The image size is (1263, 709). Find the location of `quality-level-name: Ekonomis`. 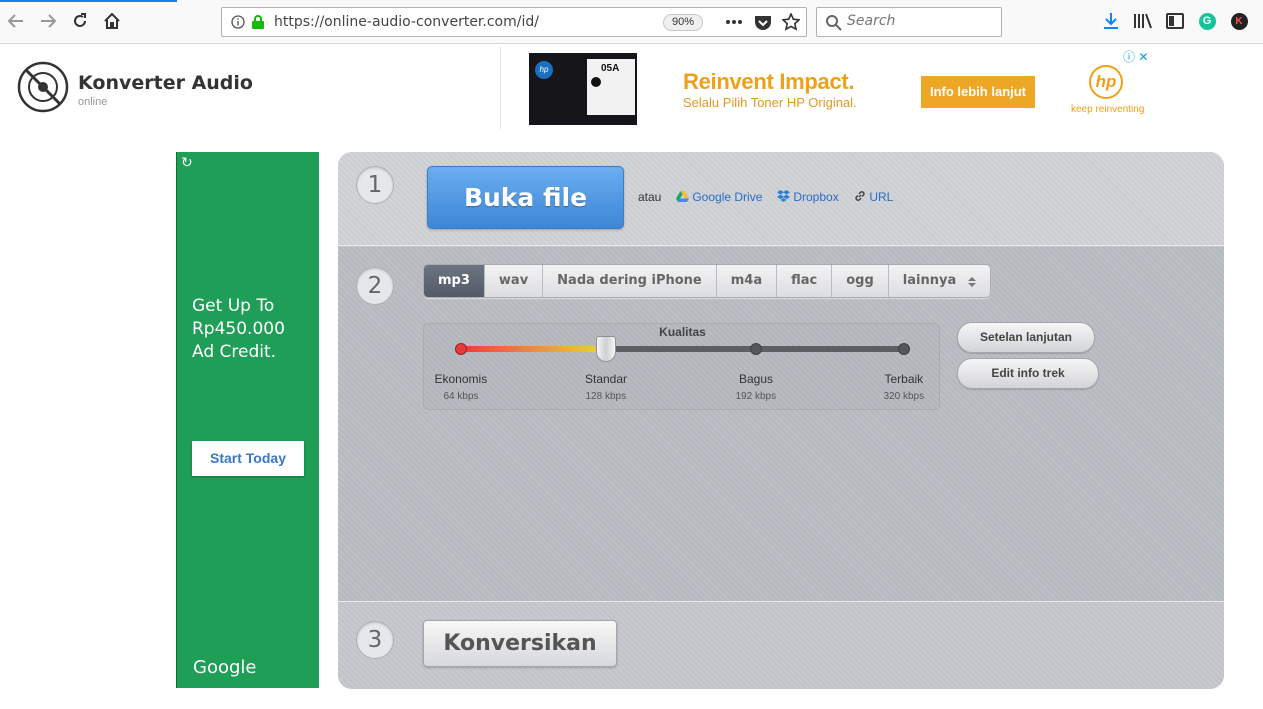

quality-level-name: Ekonomis is located at coordinates (461, 379).